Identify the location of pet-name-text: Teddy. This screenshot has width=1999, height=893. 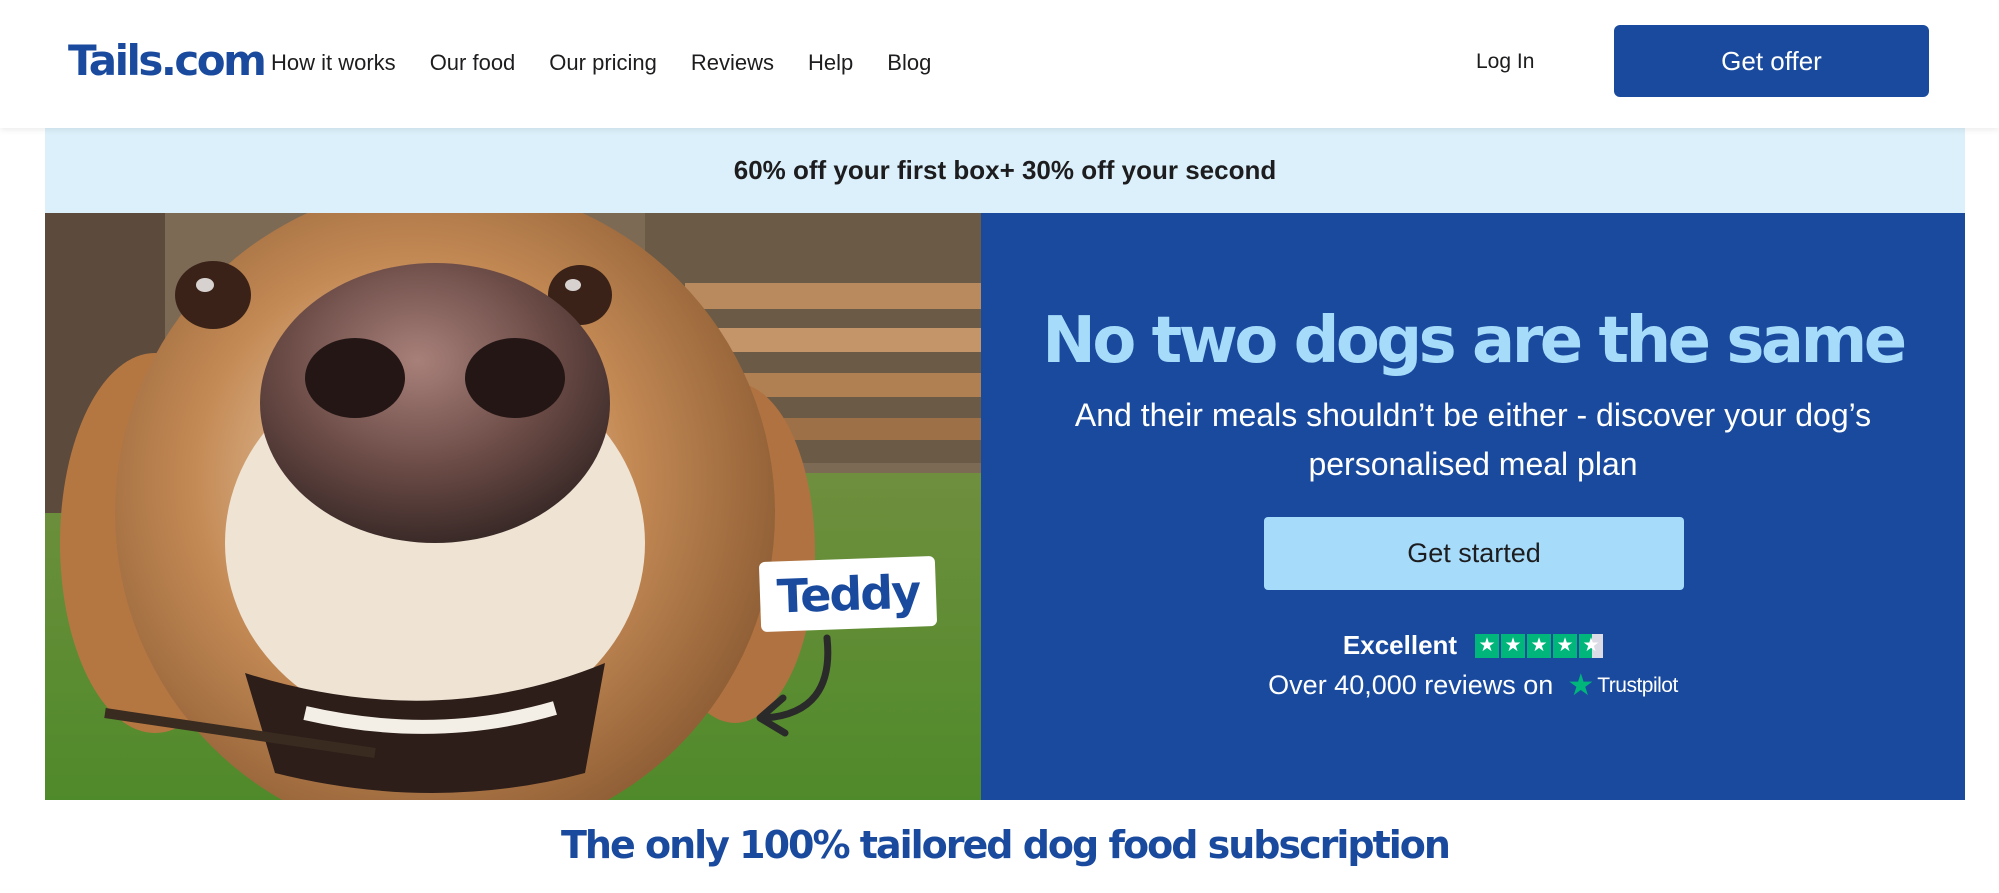
(848, 594).